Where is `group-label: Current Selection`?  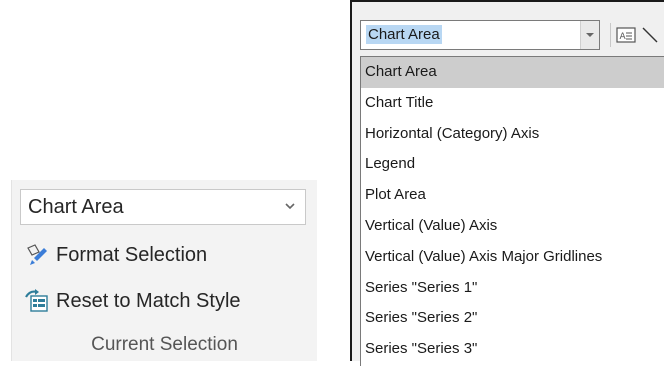 group-label: Current Selection is located at coordinates (164, 344).